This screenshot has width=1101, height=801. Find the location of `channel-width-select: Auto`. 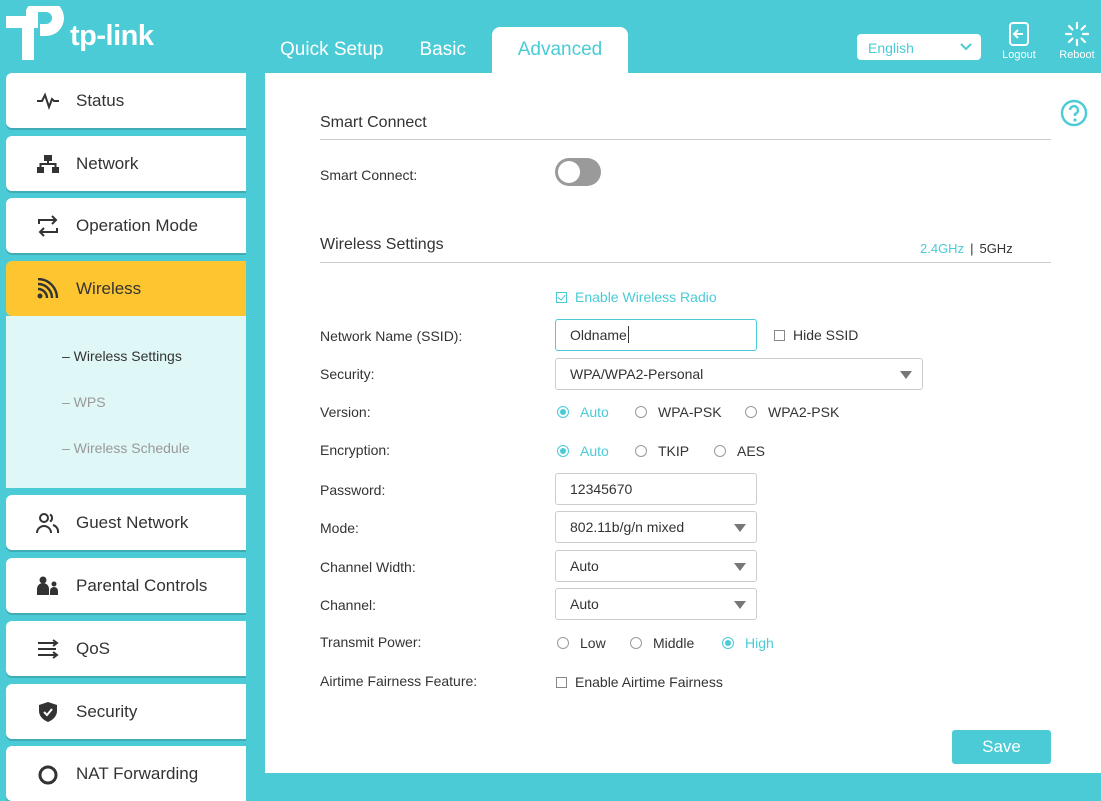

channel-width-select: Auto is located at coordinates (656, 566).